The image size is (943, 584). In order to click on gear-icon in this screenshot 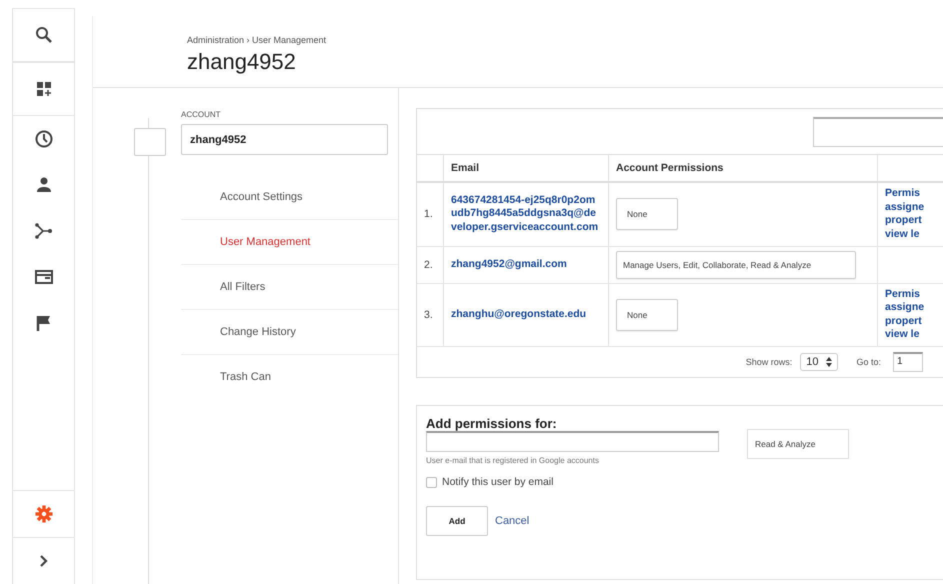, I will do `click(44, 514)`.